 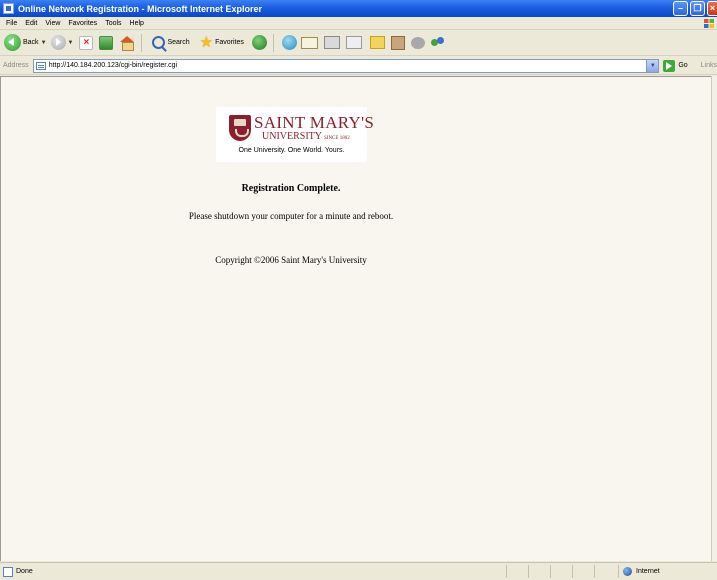 I want to click on globe-icon, so click(x=627, y=571).